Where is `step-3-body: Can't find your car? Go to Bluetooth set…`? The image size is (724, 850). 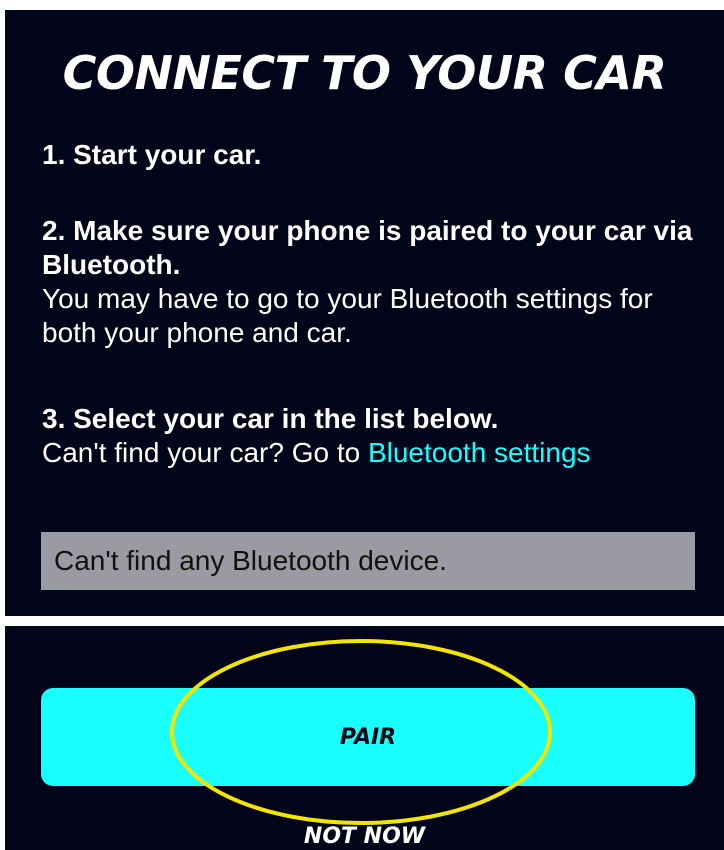
step-3-body: Can't find your car? Go to Bluetooth set… is located at coordinates (377, 453).